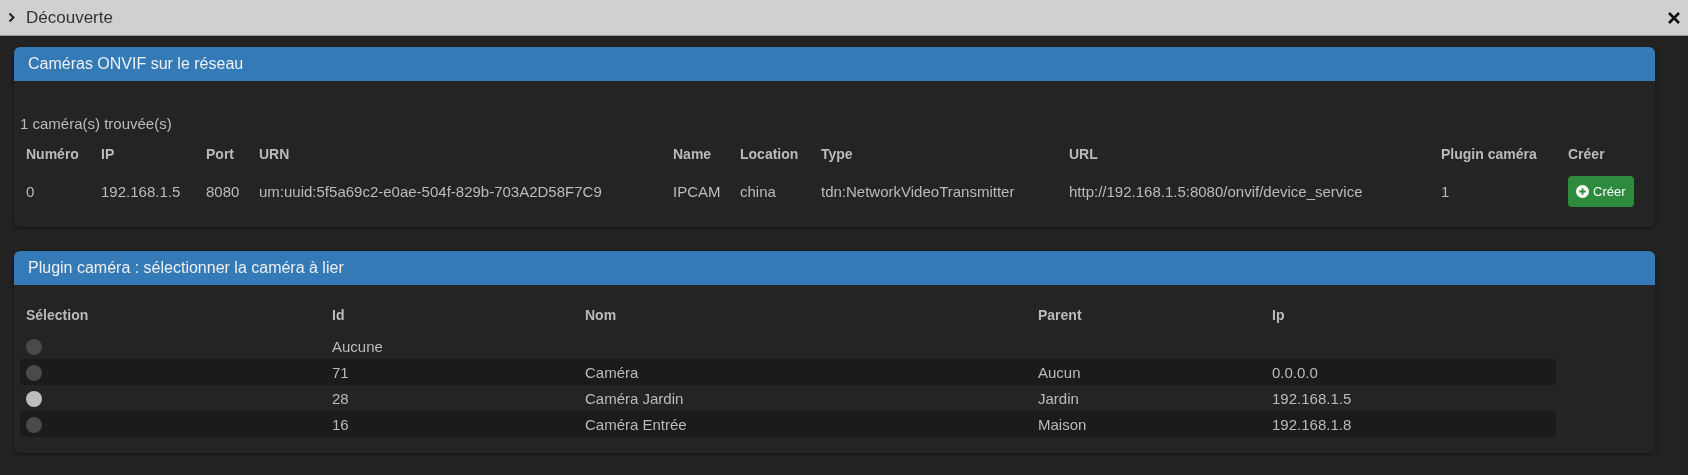 Image resolution: width=1688 pixels, height=475 pixels. What do you see at coordinates (52, 154) in the screenshot?
I see `column-header: Numéro` at bounding box center [52, 154].